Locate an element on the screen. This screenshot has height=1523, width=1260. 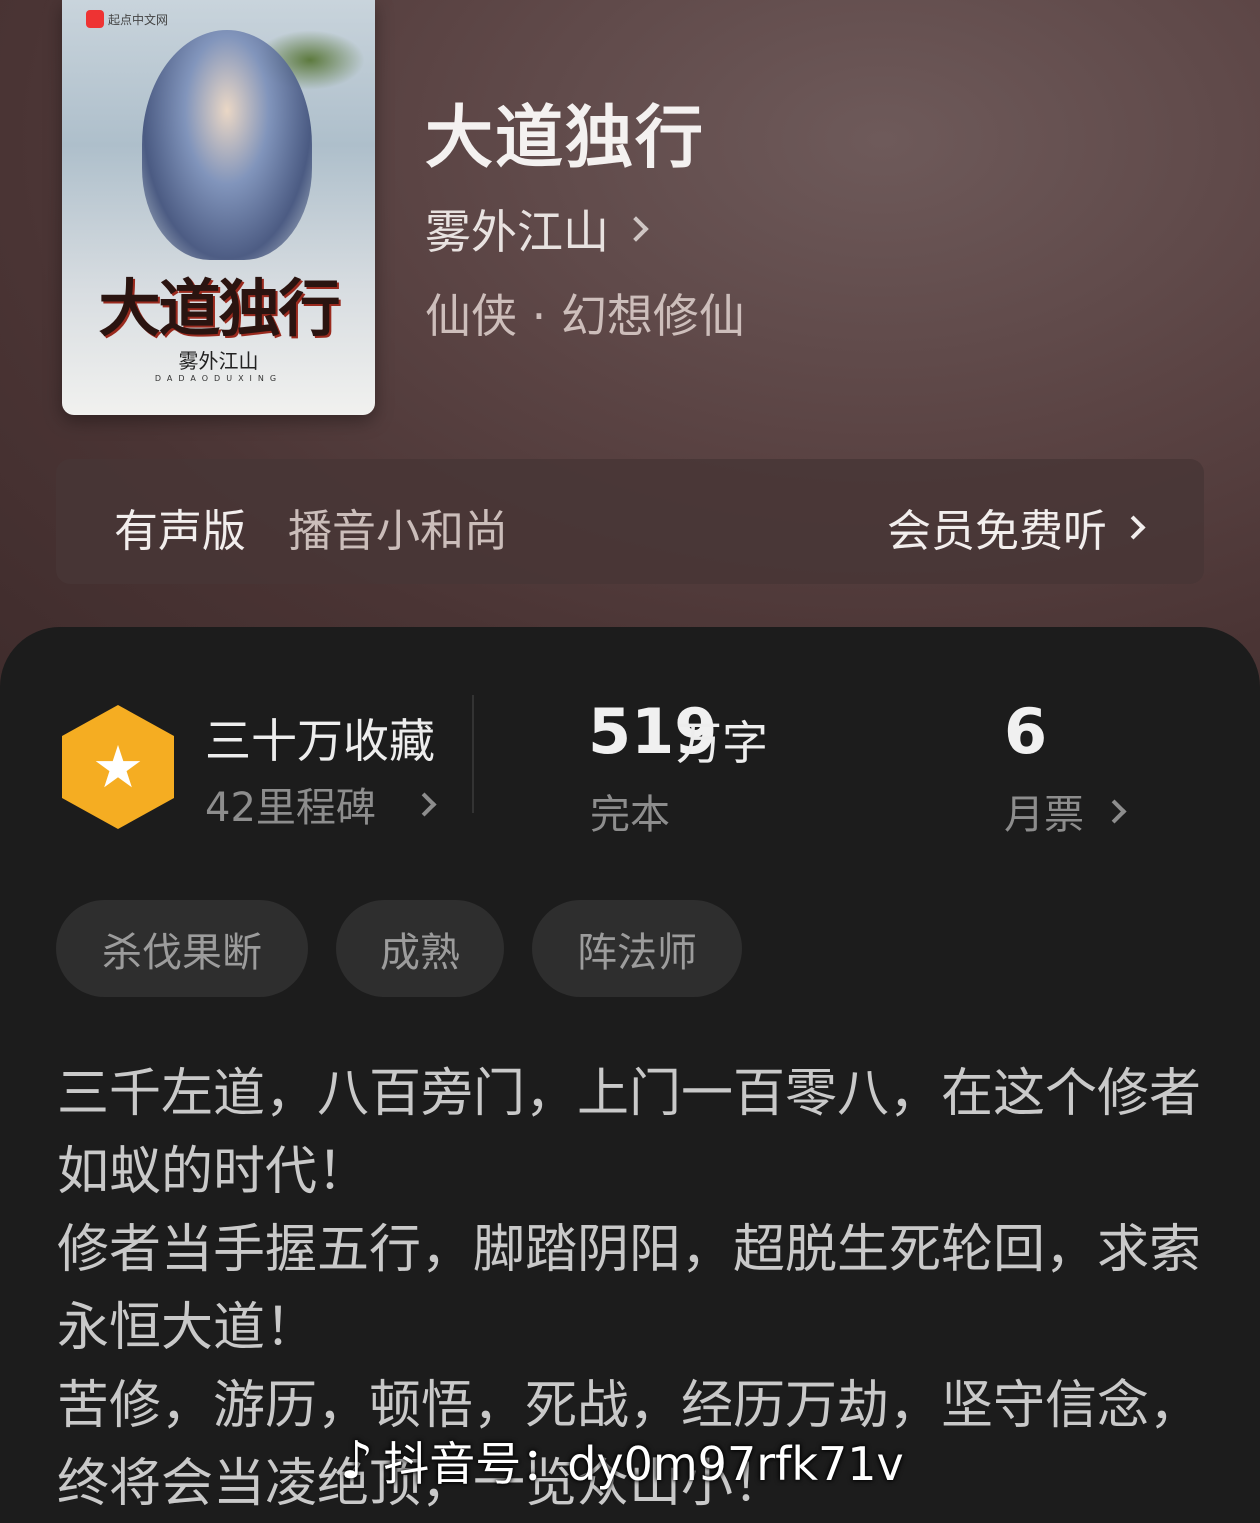
author-link: 雾外江山 is located at coordinates (537, 229).